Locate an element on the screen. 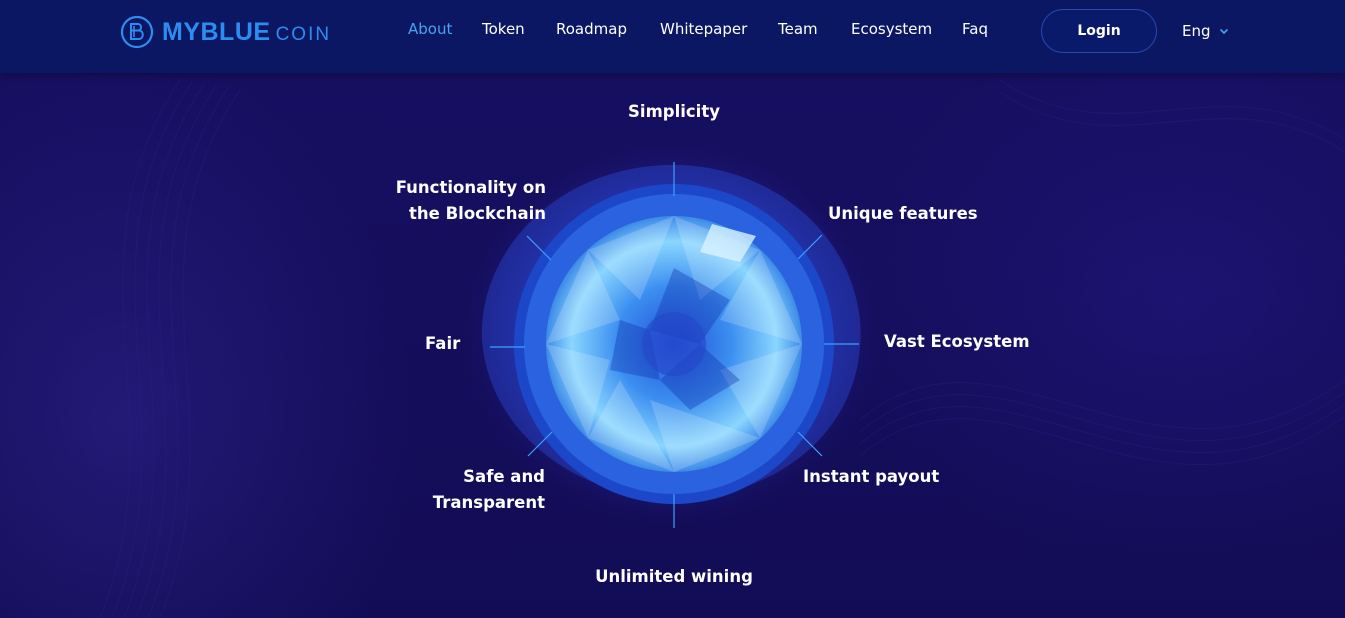 This screenshot has height=618, width=1345. feature-instant-payout: Instant payout is located at coordinates (871, 476).